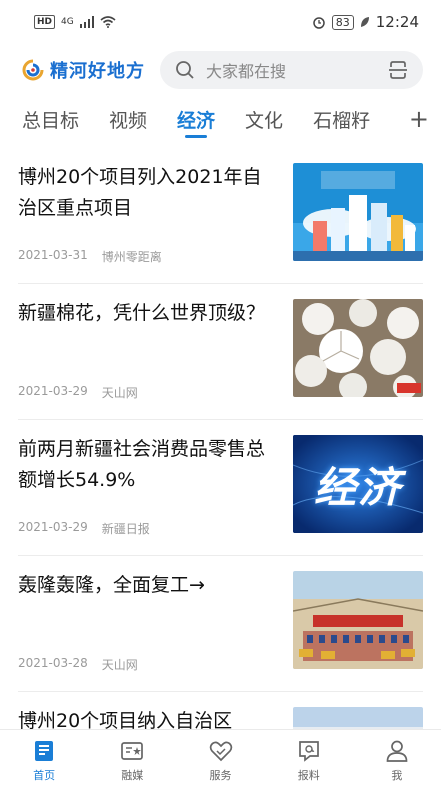  What do you see at coordinates (142, 465) in the screenshot?
I see `news-title: 前两月新疆社会消费品零售总额增长54.9%` at bounding box center [142, 465].